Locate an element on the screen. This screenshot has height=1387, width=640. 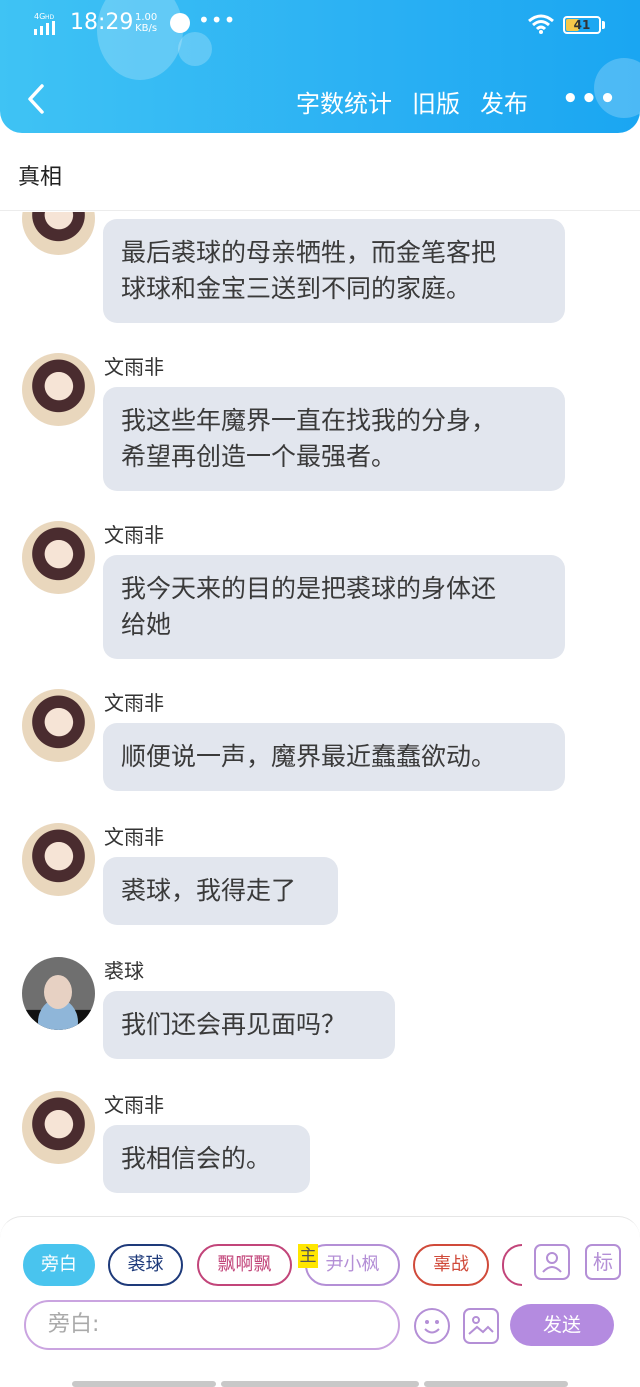
message-bubble: 我今天来的目的是把裘球的身体还 给她 is located at coordinates (334, 607).